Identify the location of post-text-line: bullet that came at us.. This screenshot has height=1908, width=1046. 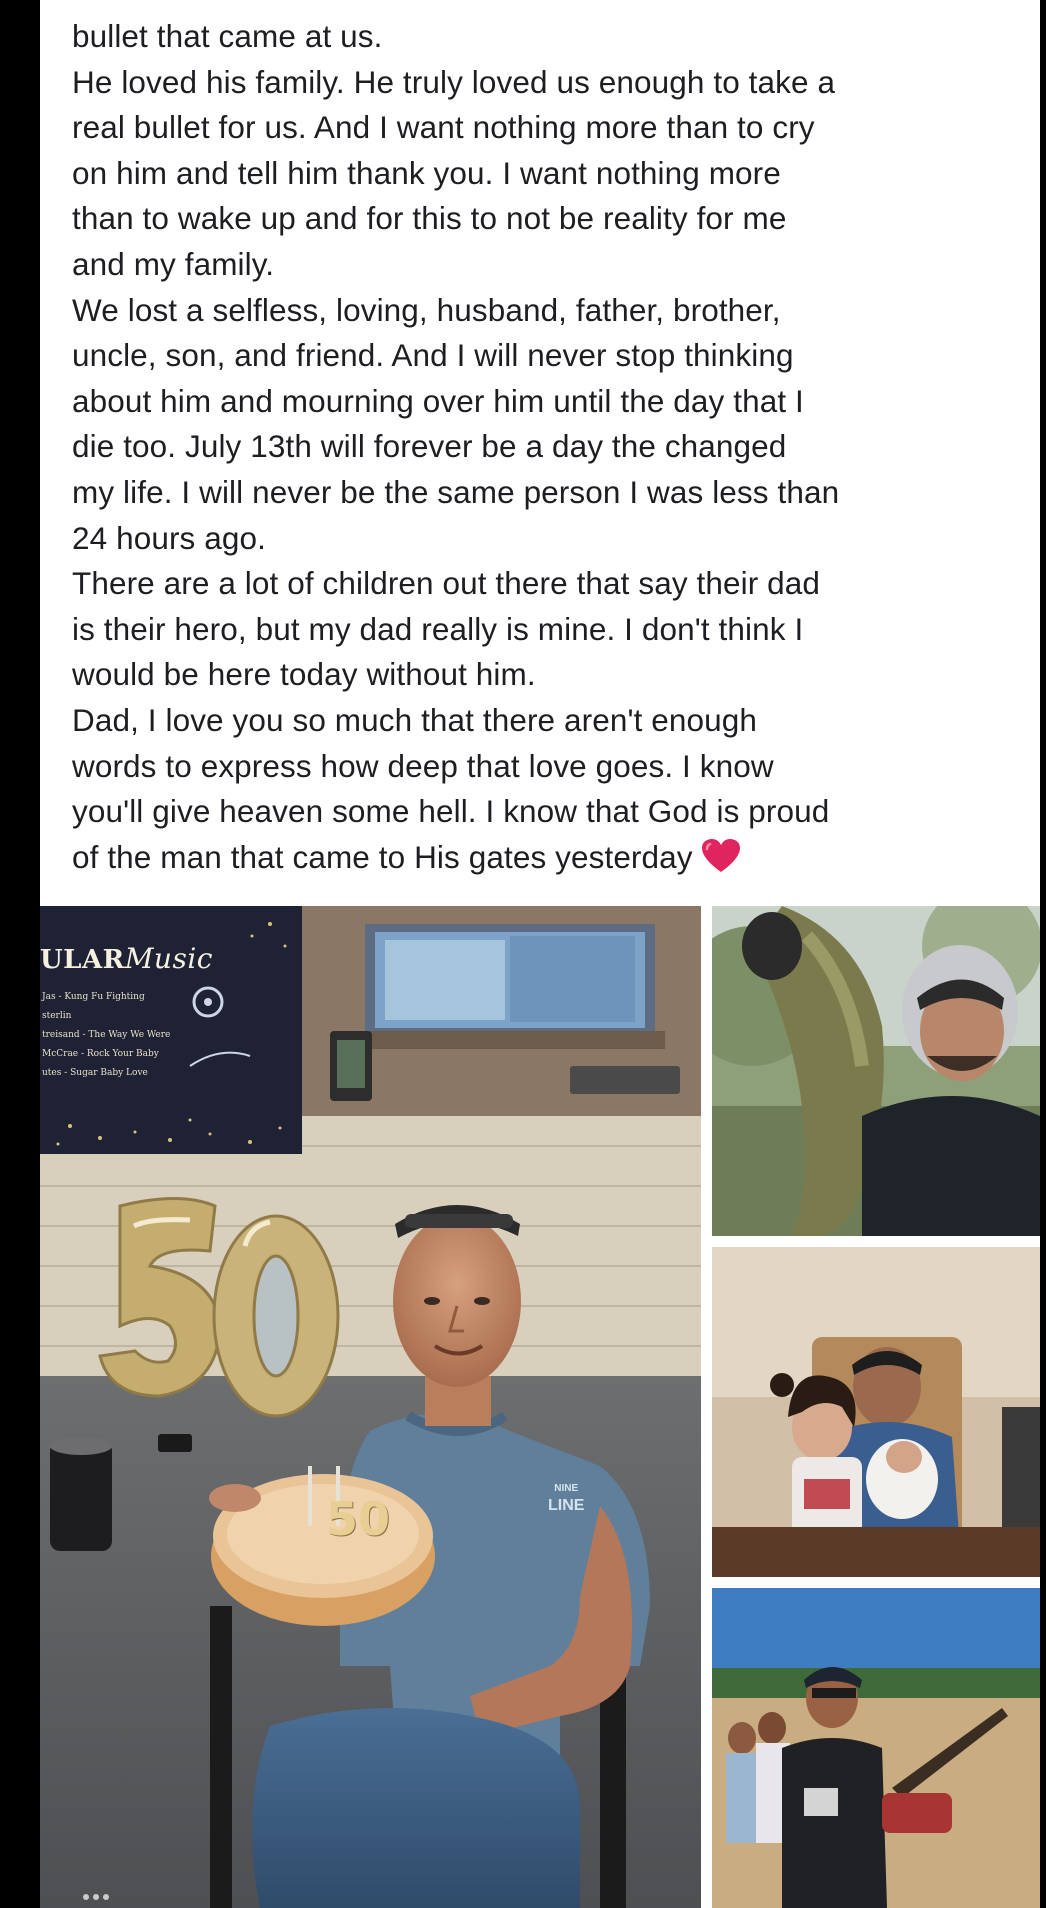
(227, 36).